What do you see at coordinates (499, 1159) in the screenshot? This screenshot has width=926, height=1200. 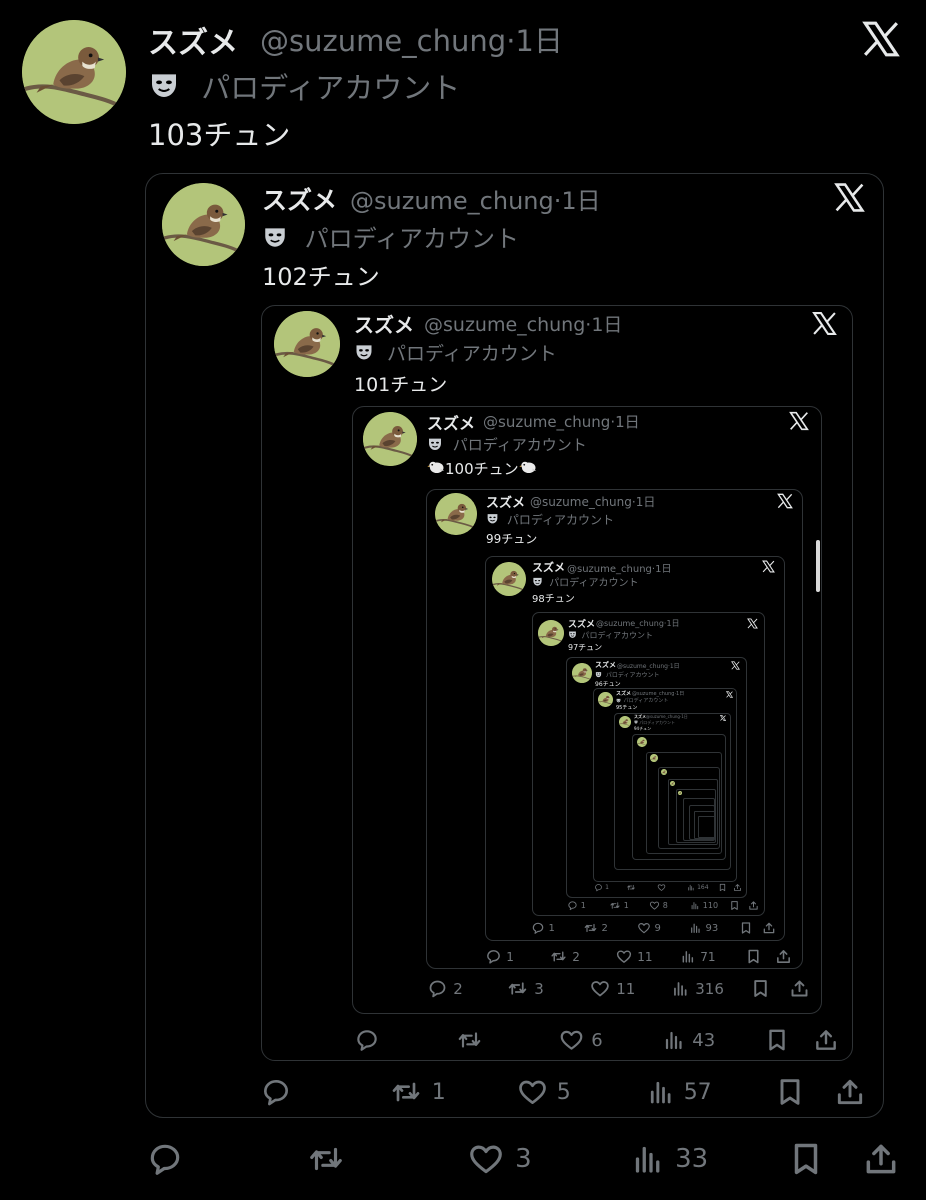 I see `like-button: 3` at bounding box center [499, 1159].